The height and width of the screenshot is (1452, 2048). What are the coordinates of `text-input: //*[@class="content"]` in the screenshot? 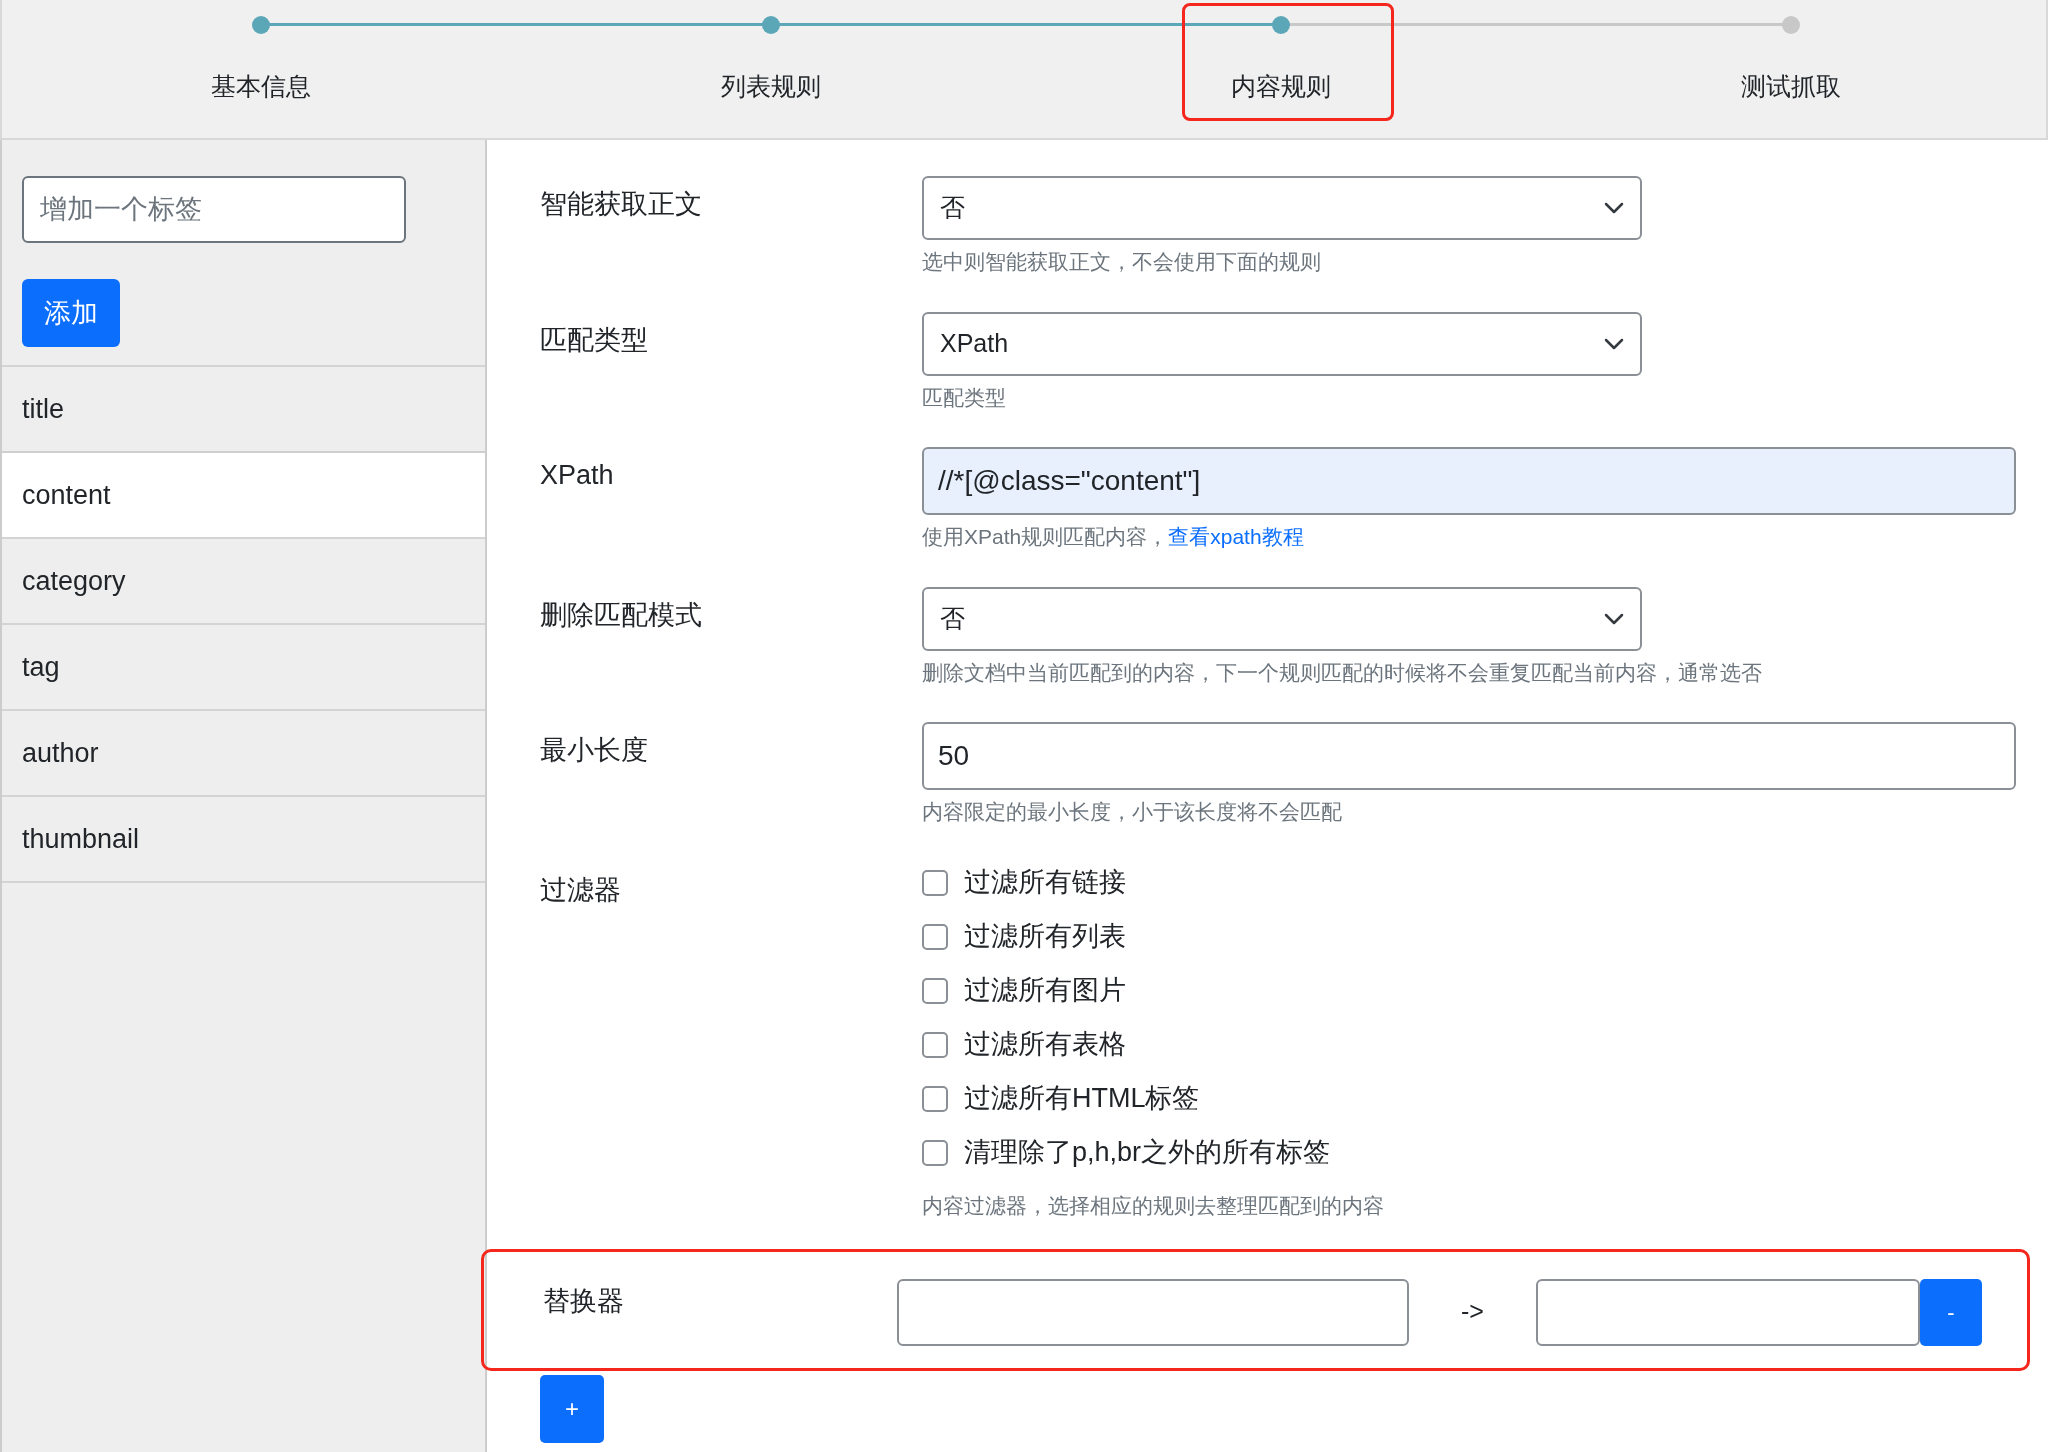 It's located at (1469, 481).